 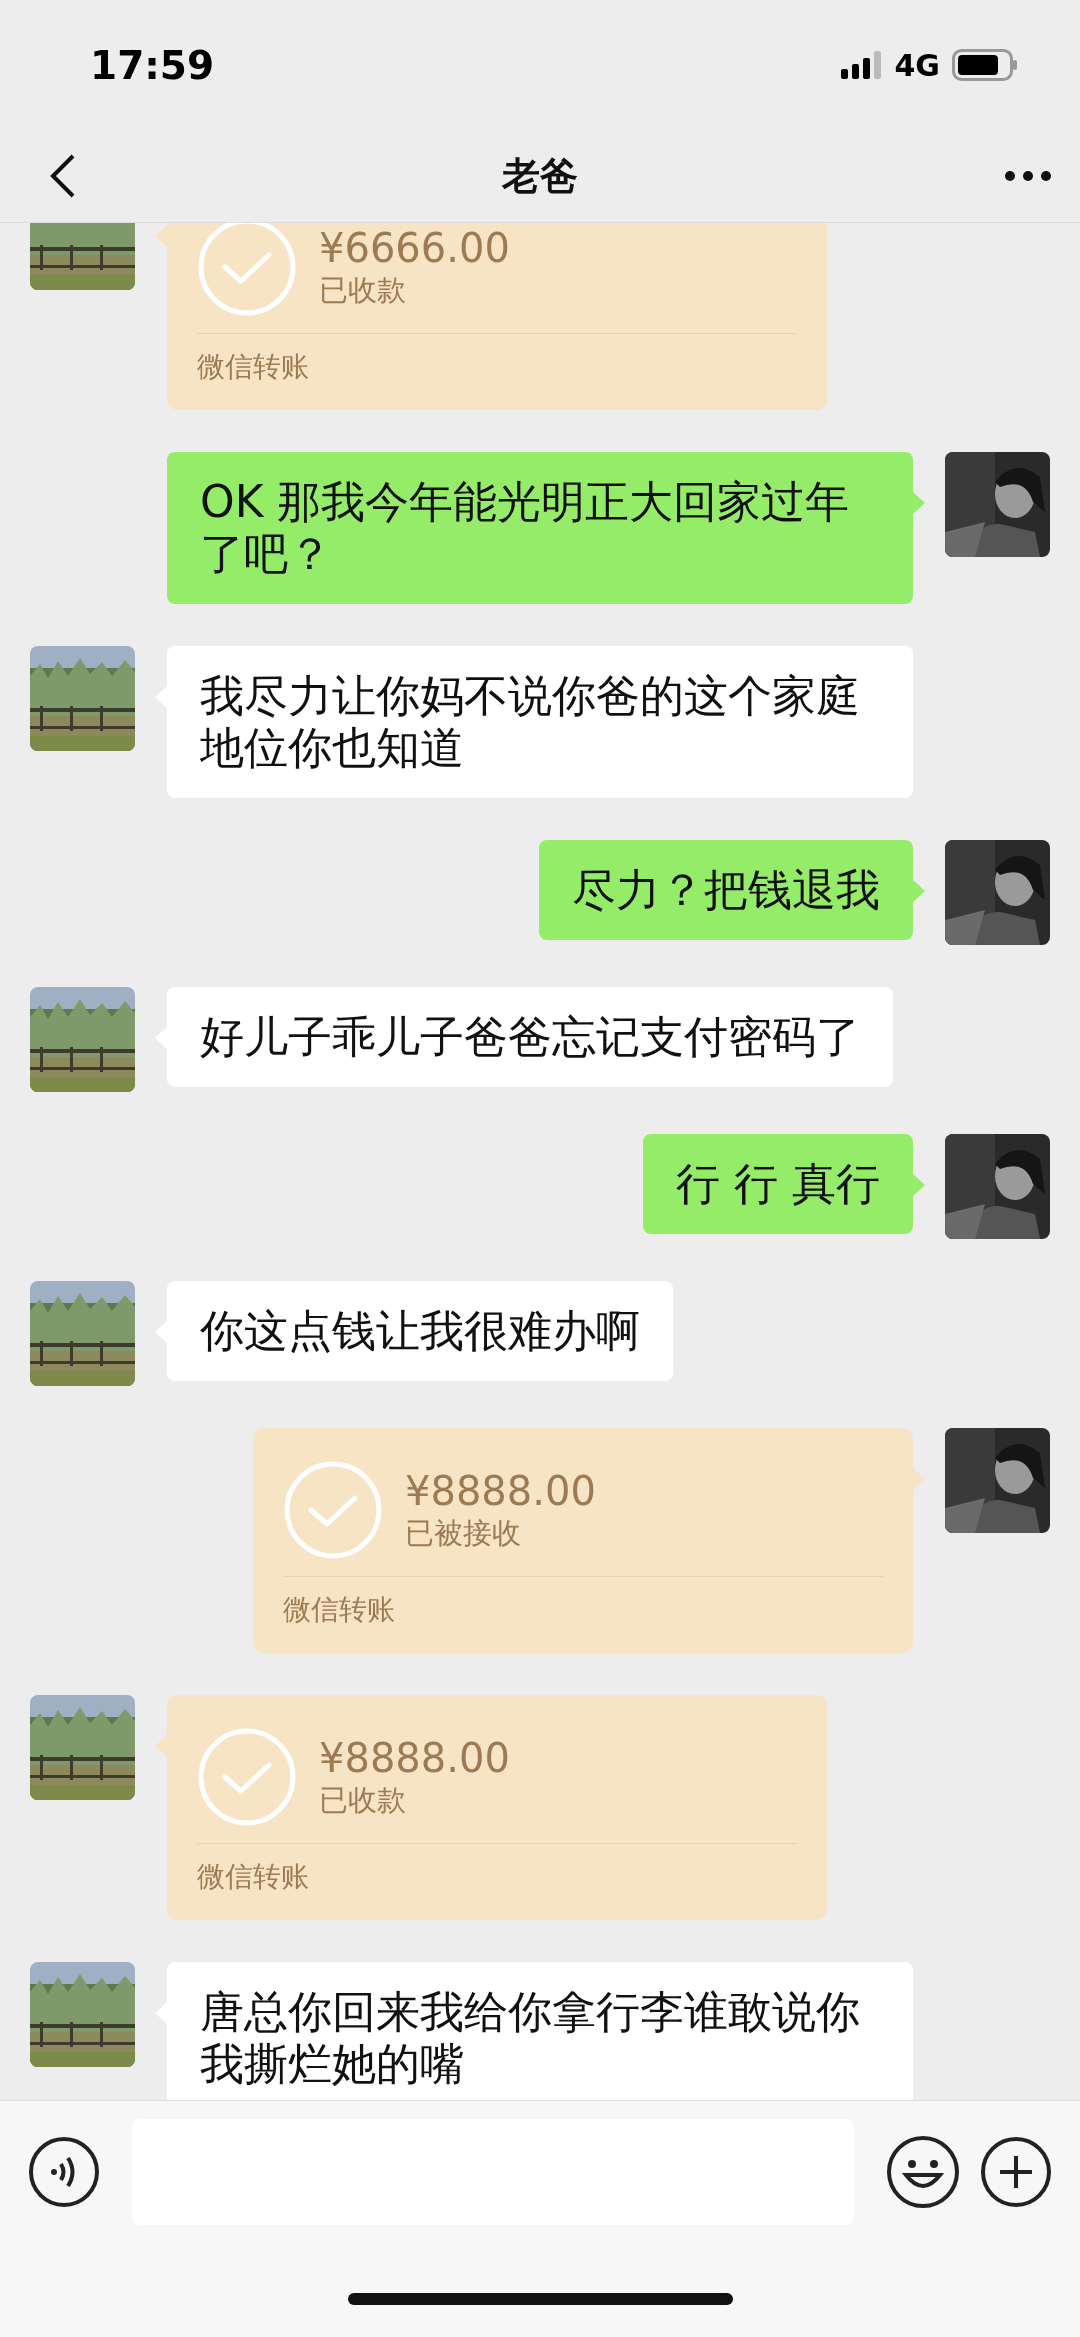 What do you see at coordinates (64, 2172) in the screenshot?
I see `voice-icon` at bounding box center [64, 2172].